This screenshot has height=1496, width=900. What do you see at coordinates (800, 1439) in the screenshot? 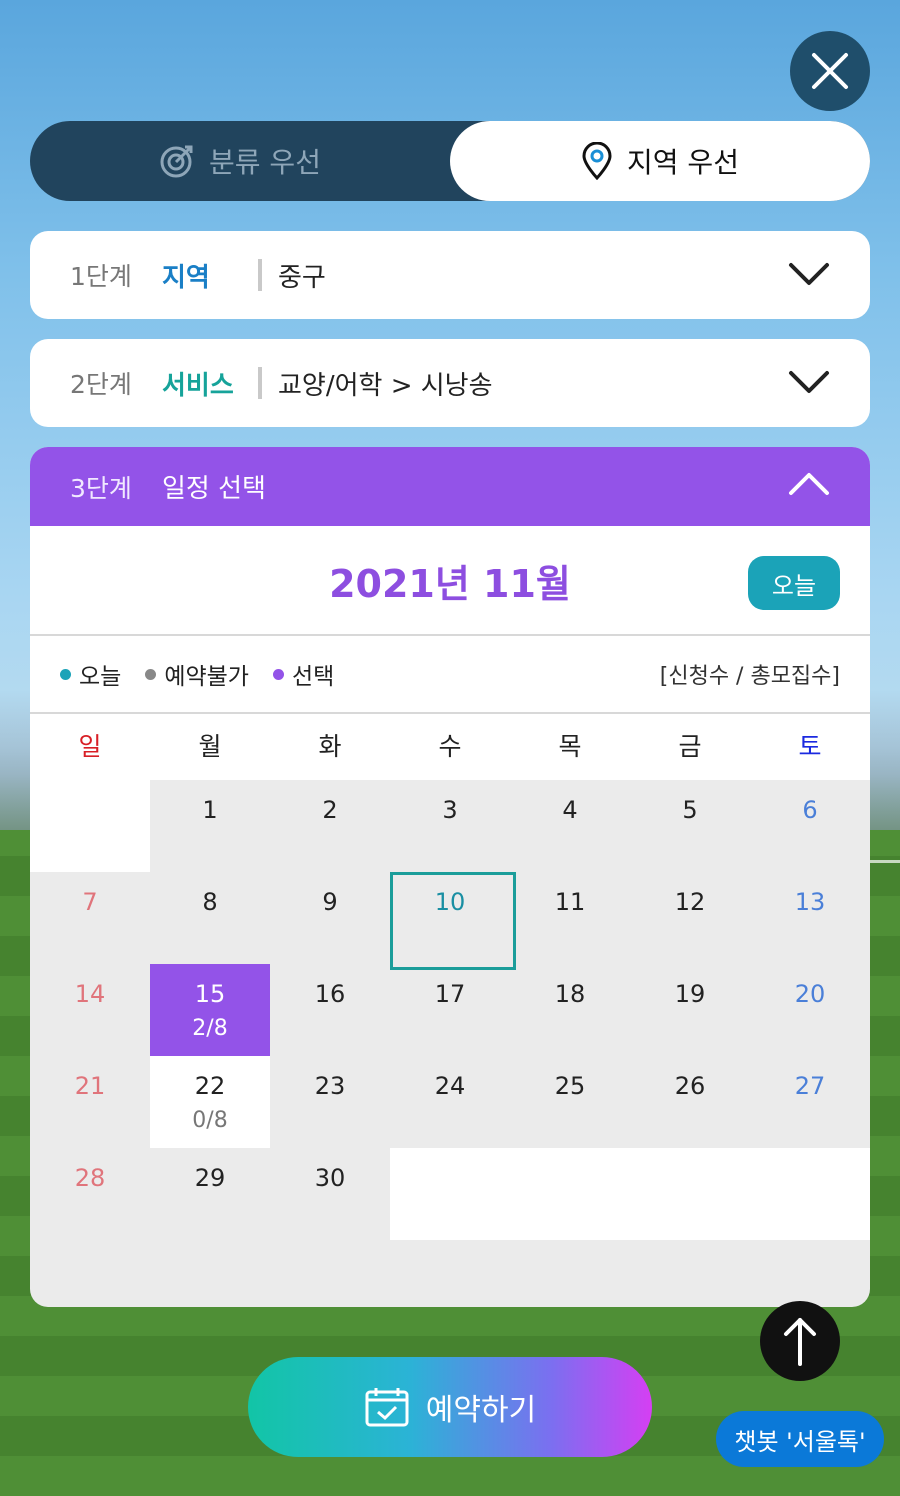
I see `chatbot-button: 챗봇 '서울톡'` at bounding box center [800, 1439].